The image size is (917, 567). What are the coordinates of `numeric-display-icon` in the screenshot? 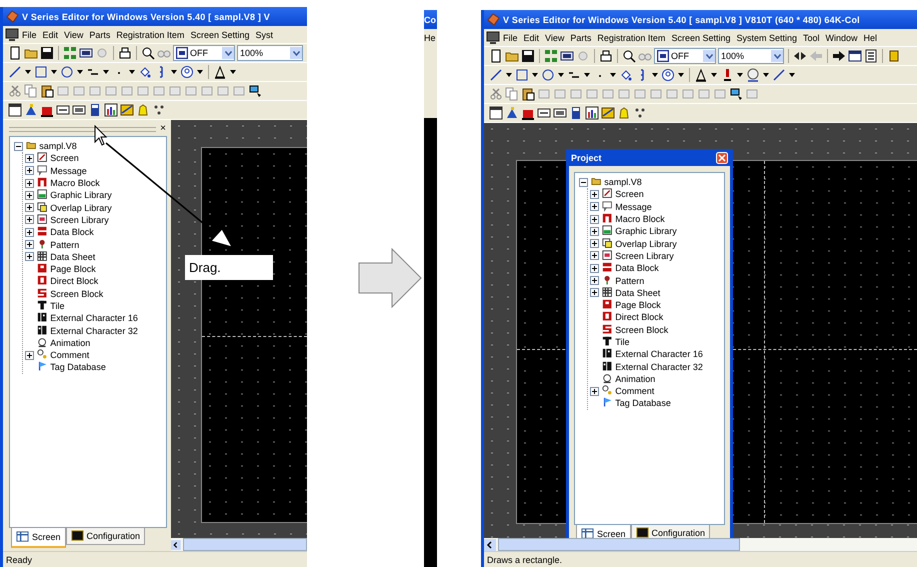 It's located at (63, 110).